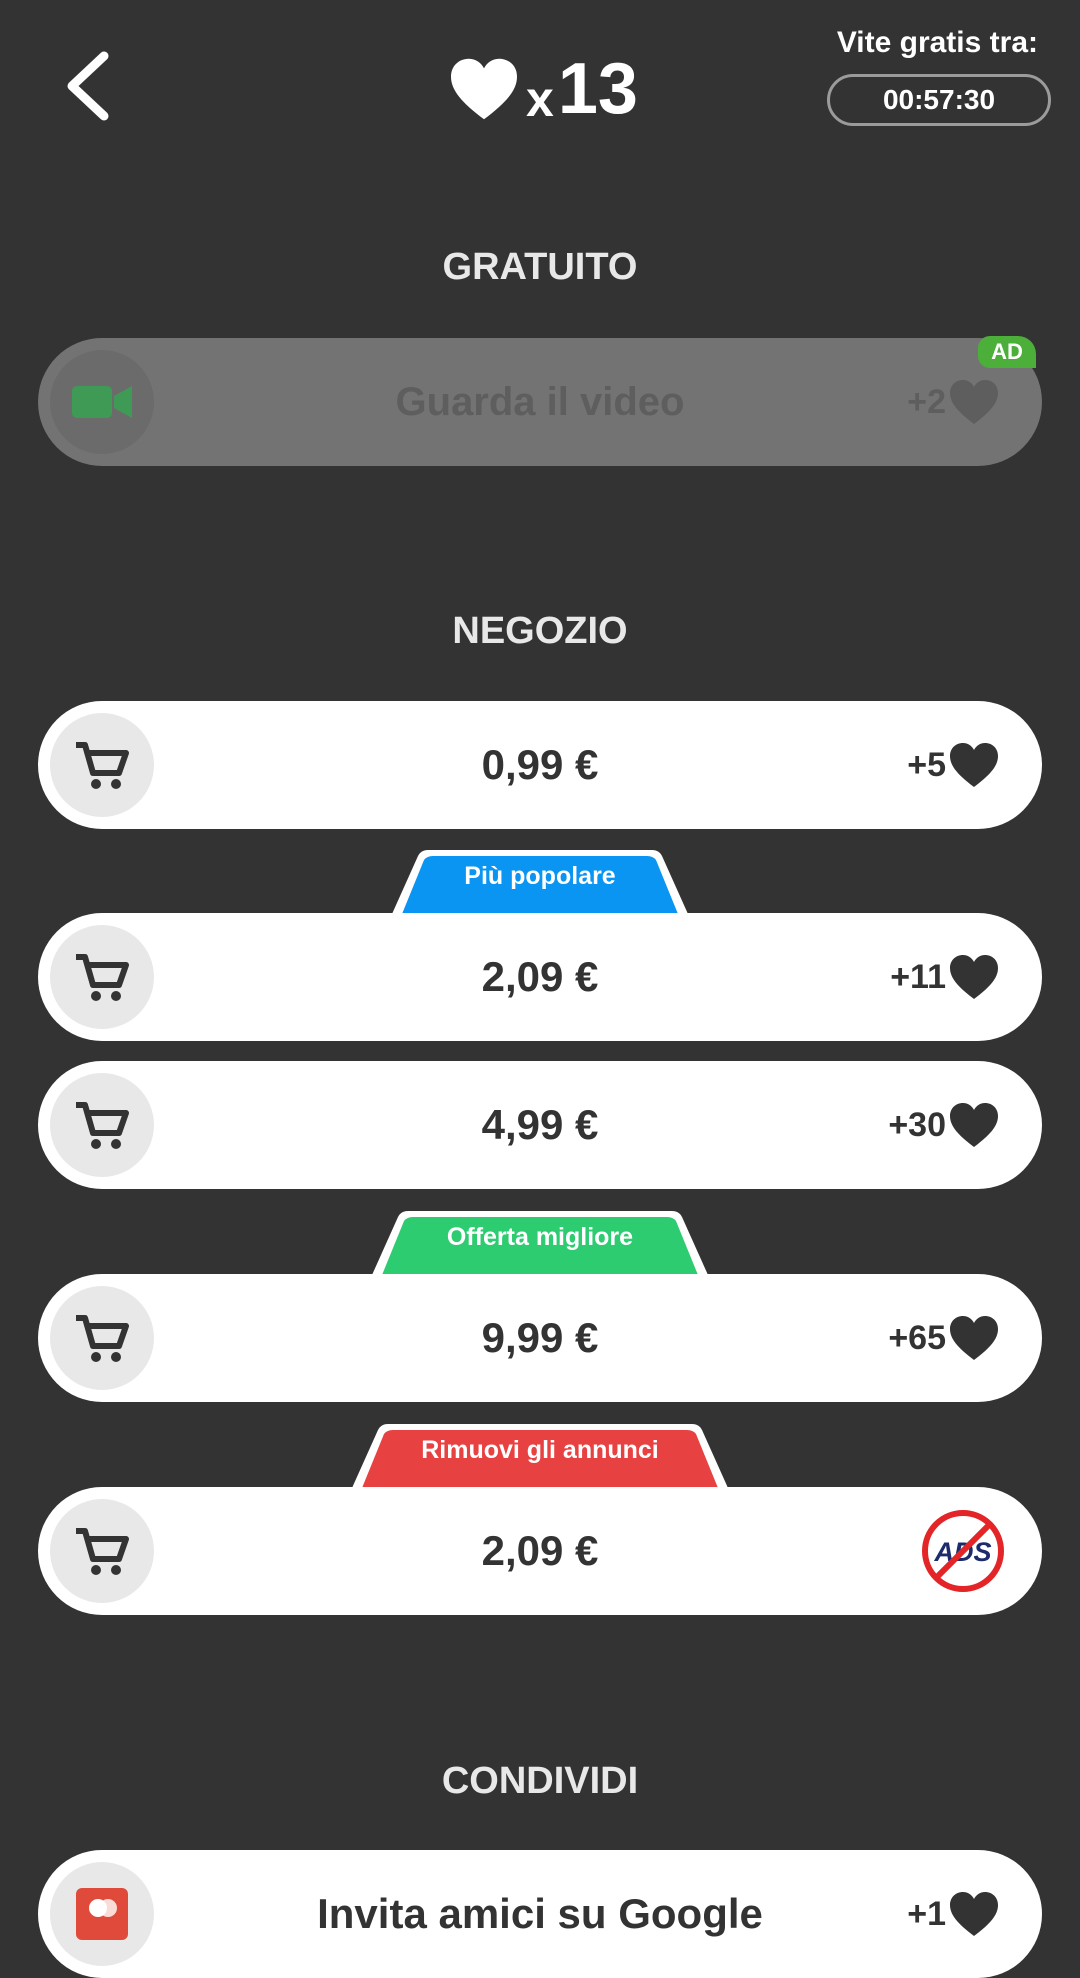 The image size is (1080, 1978). What do you see at coordinates (597, 89) in the screenshot?
I see `lives-count: 13` at bounding box center [597, 89].